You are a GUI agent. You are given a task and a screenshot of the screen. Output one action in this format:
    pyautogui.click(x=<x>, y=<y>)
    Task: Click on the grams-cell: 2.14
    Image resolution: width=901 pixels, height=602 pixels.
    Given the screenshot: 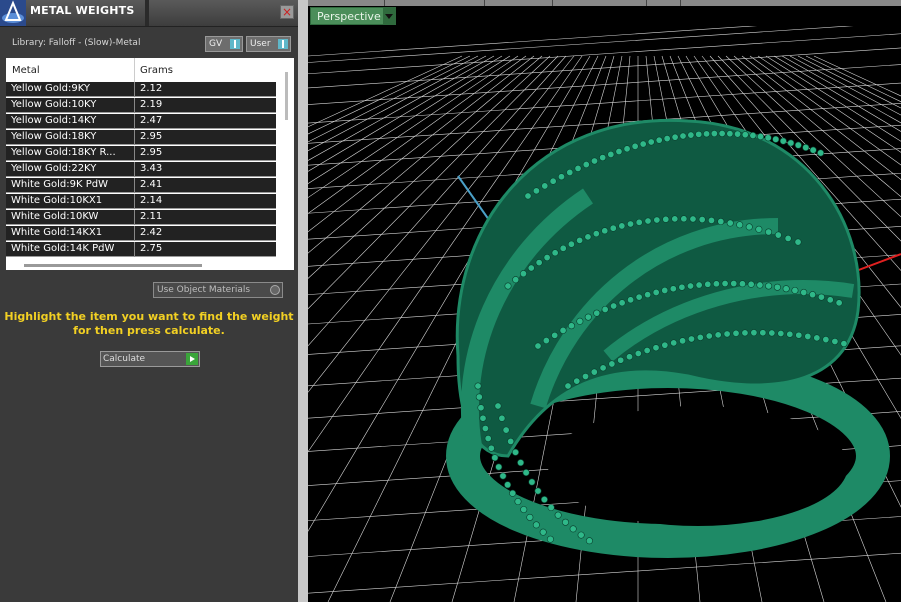 What is the action you would take?
    pyautogui.click(x=151, y=200)
    